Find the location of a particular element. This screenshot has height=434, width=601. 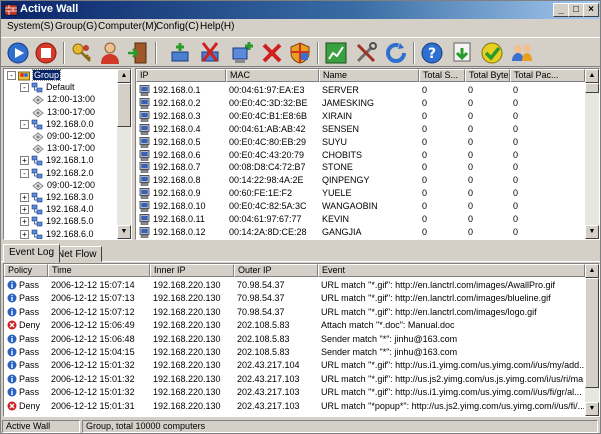

menu-computer: Computer(M) is located at coordinates (127, 26).